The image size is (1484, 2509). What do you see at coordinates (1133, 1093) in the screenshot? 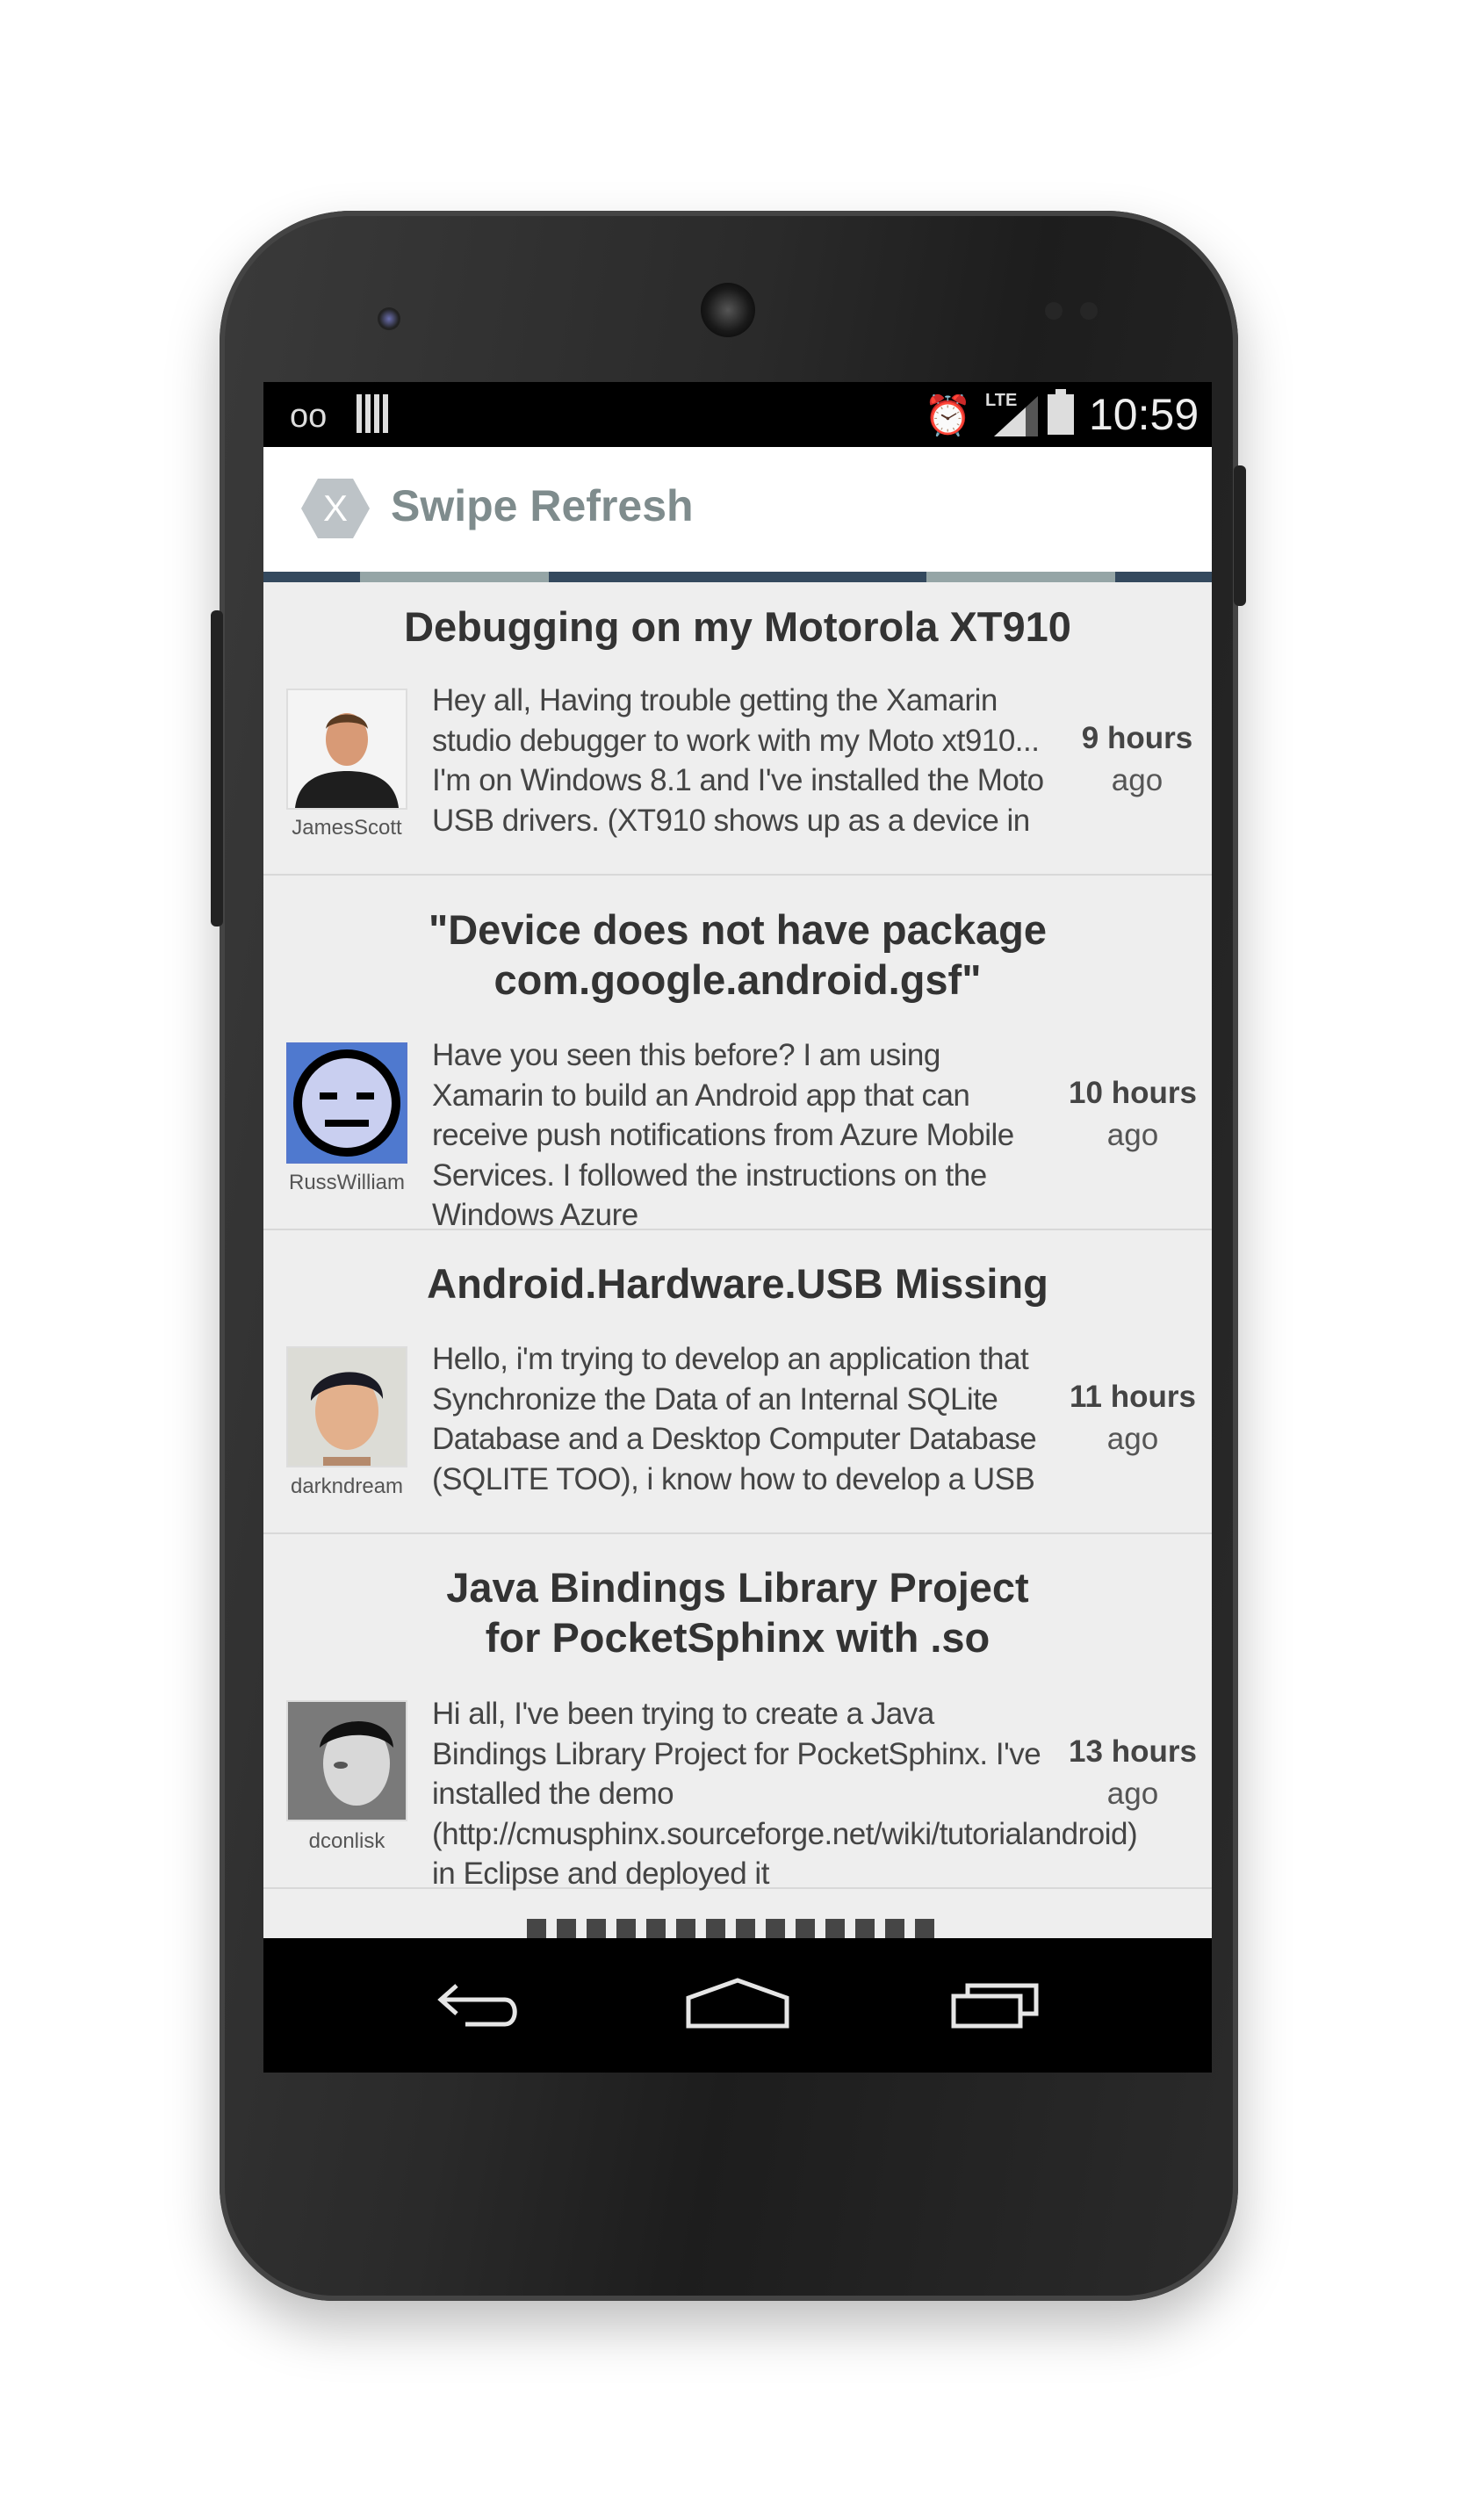
I see `post-time-value: 10 hours` at bounding box center [1133, 1093].